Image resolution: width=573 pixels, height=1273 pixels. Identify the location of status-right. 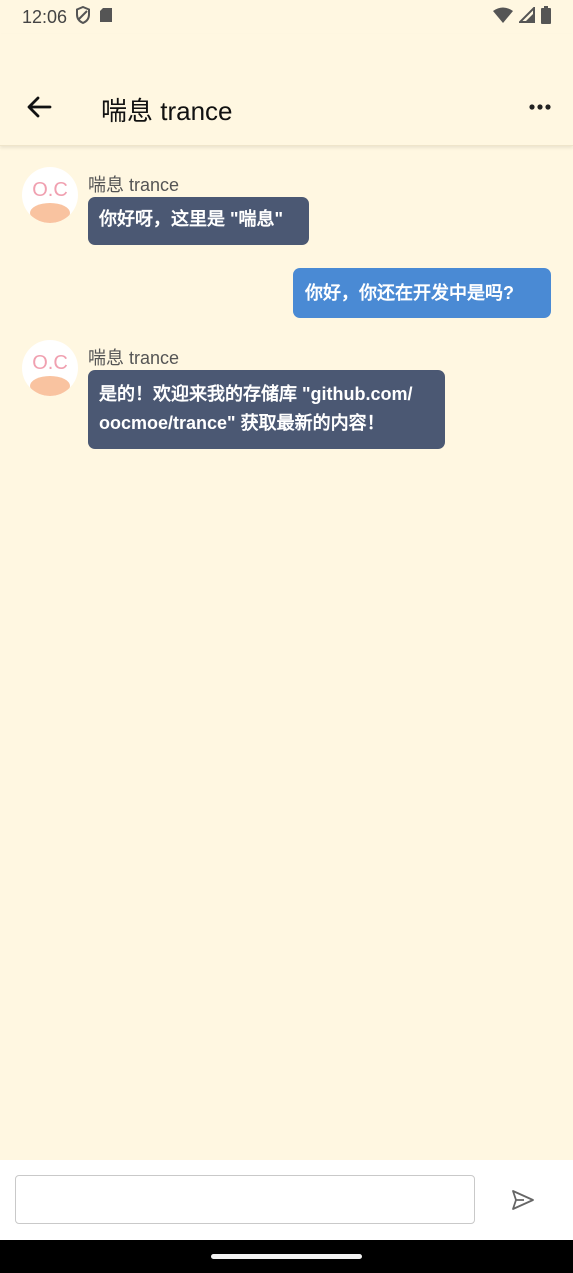
(522, 17).